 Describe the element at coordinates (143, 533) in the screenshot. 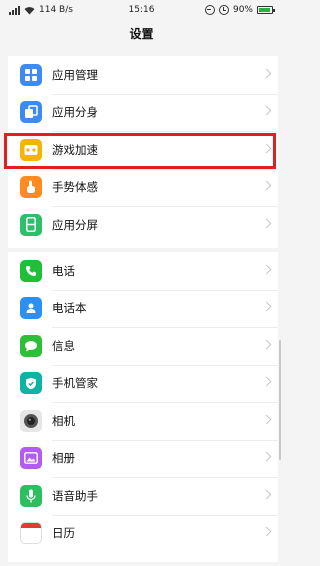

I see `settings-item-calendar: 日历` at that location.